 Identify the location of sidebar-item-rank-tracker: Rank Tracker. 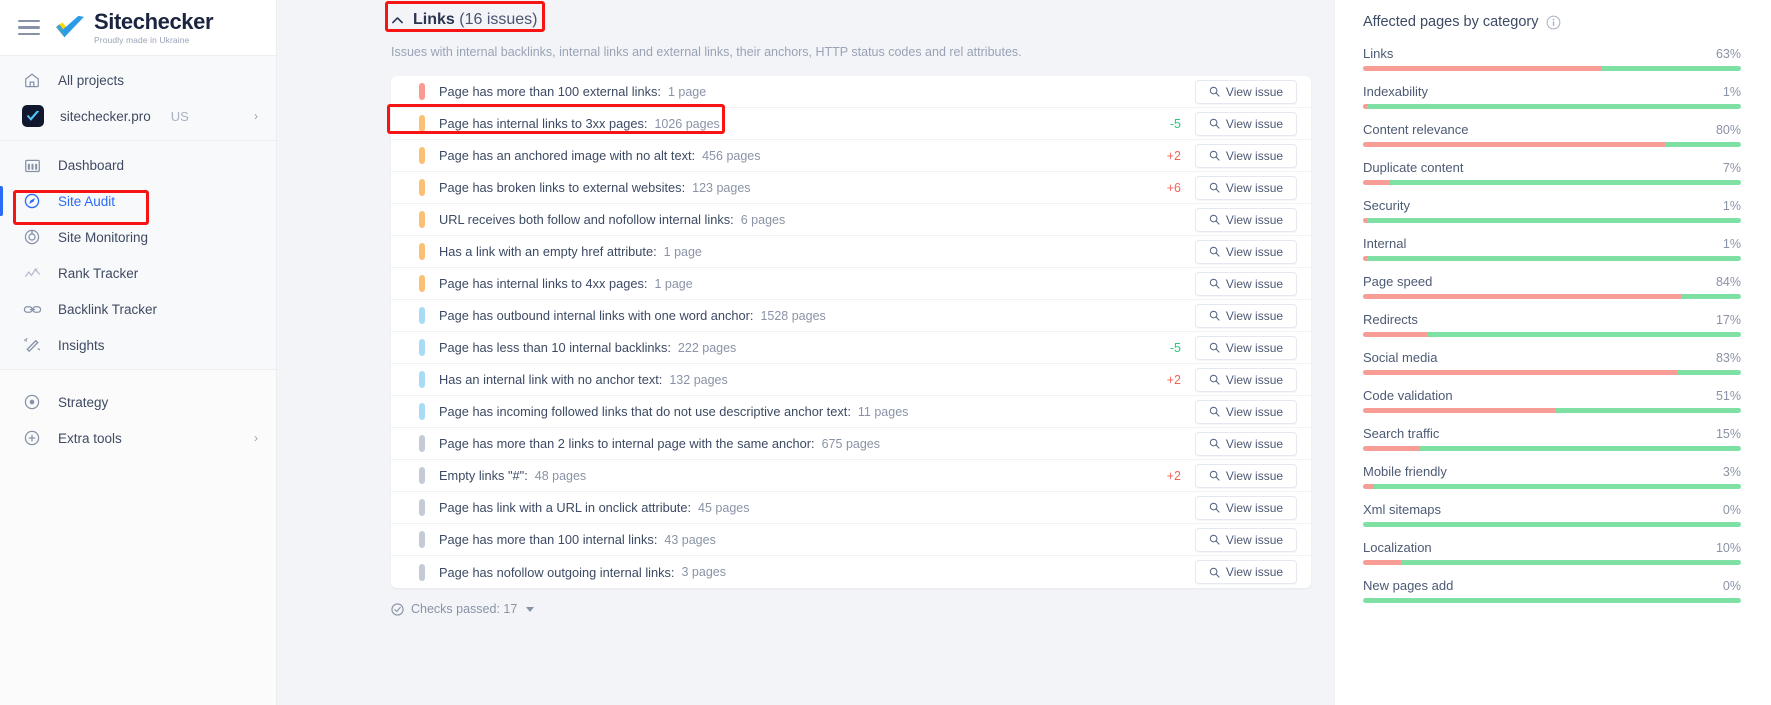
(138, 273).